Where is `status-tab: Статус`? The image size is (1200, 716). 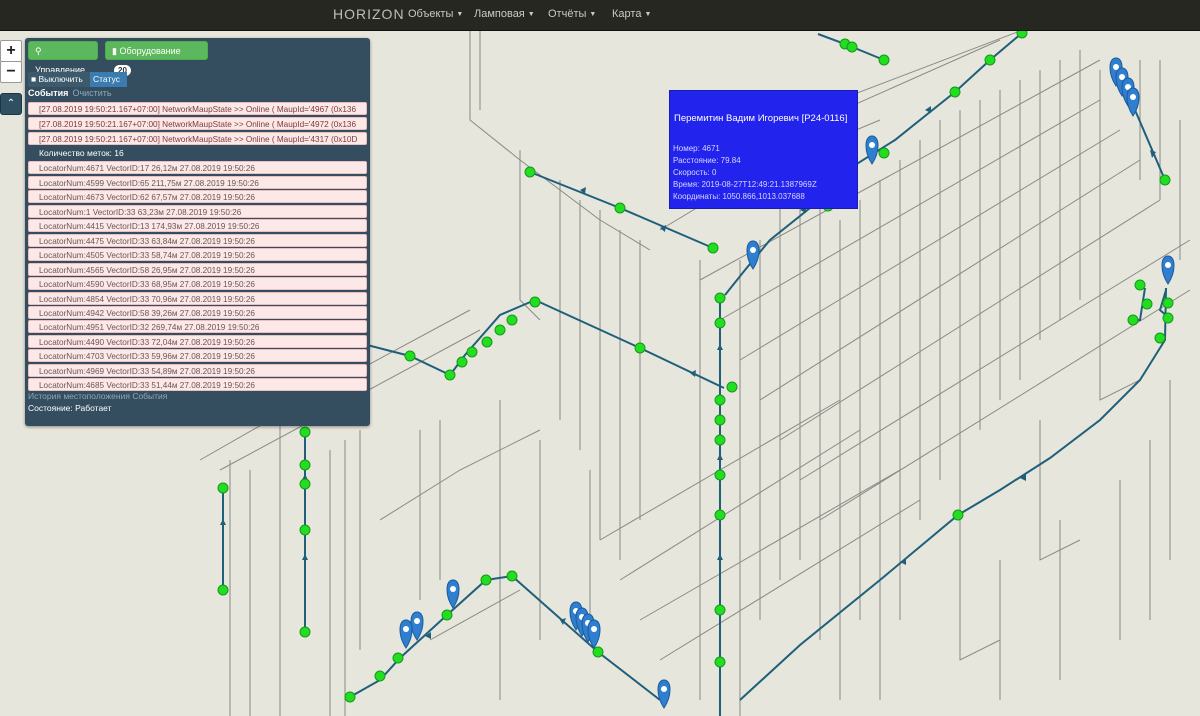
status-tab: Статус is located at coordinates (108, 79).